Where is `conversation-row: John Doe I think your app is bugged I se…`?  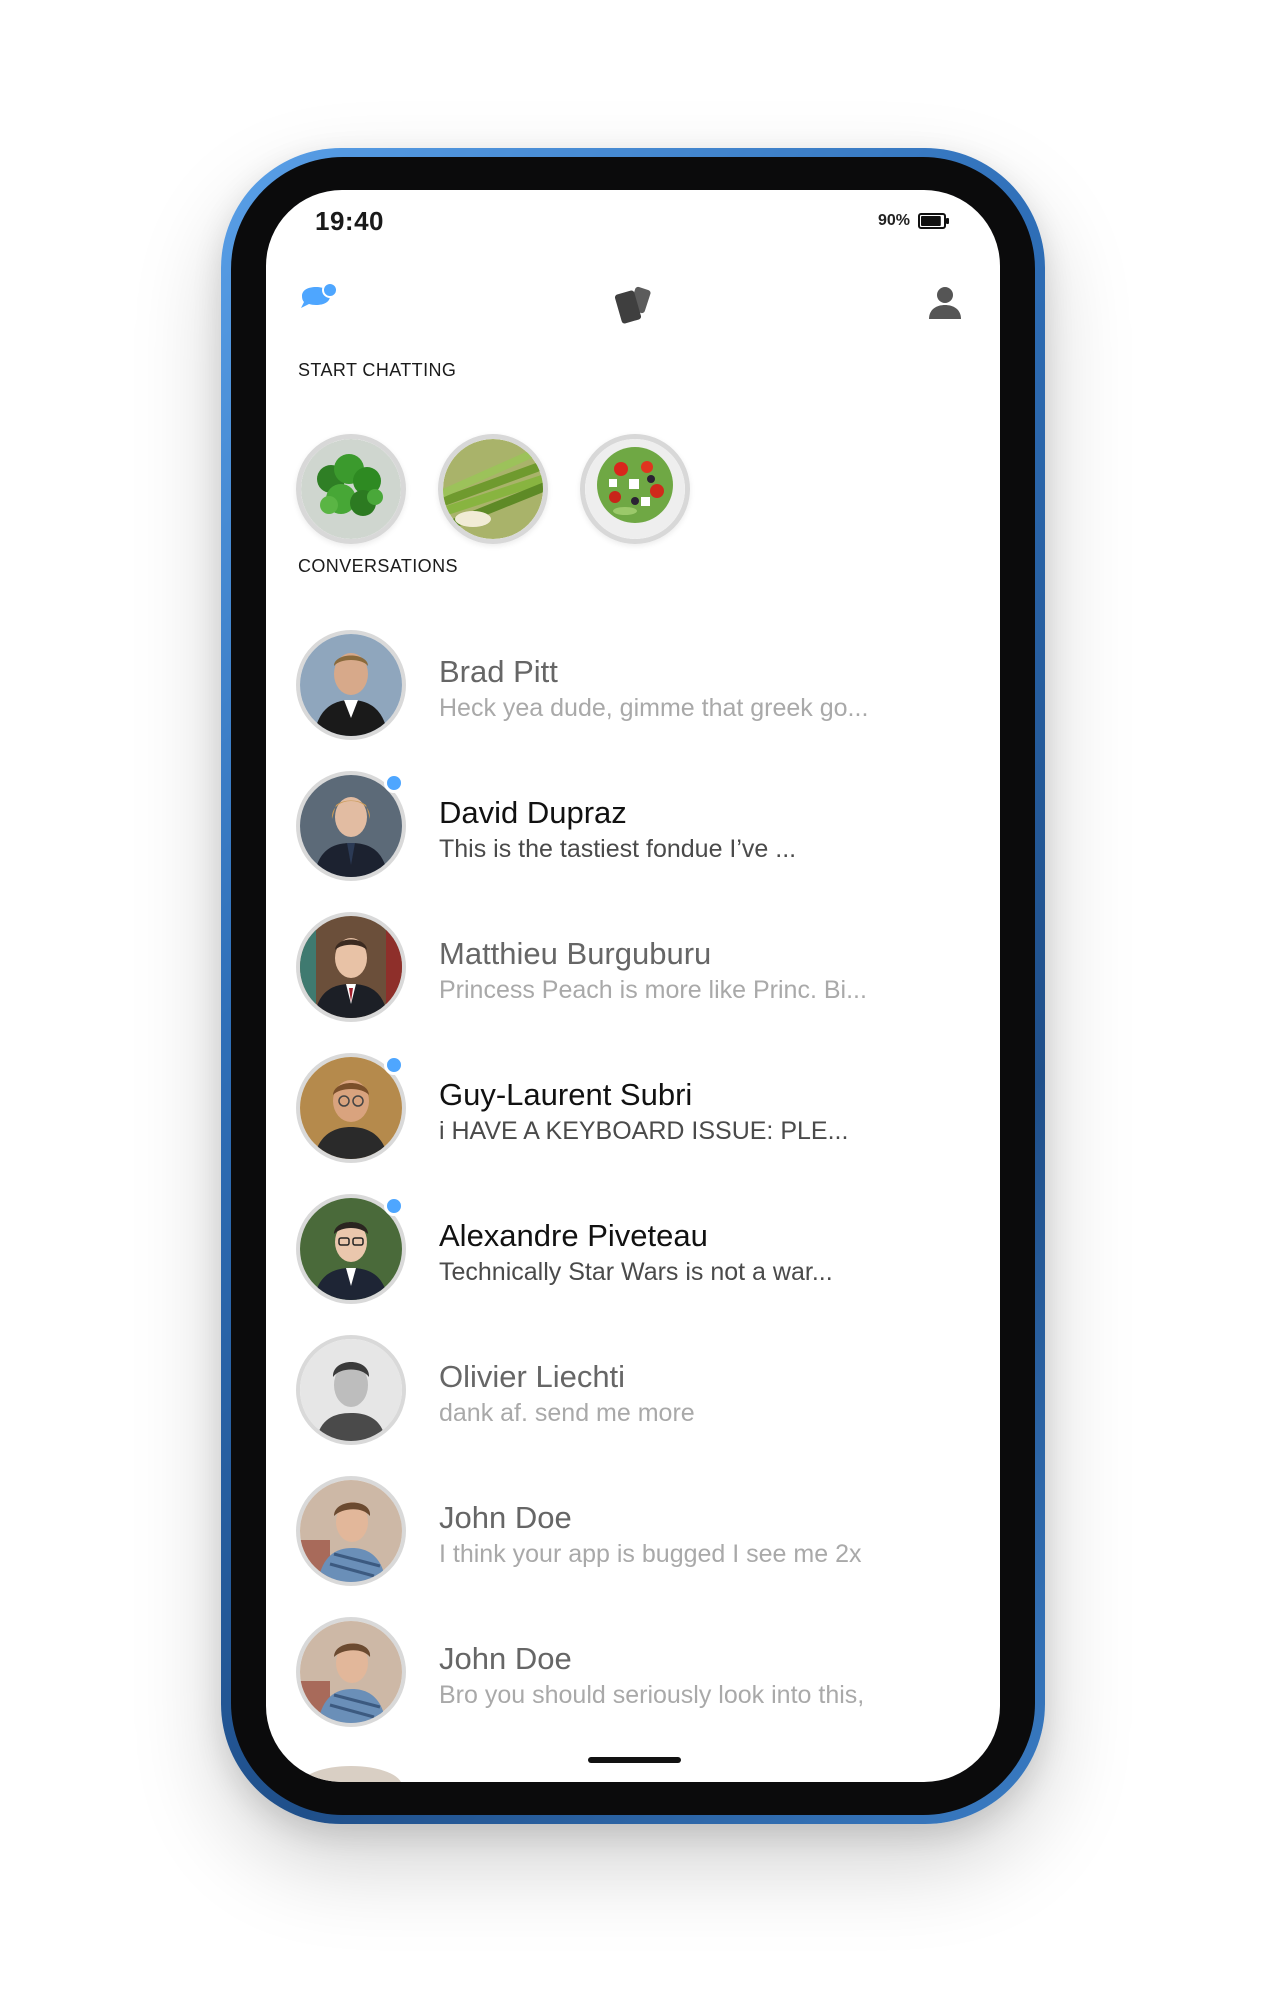 conversation-row: John Doe I think your app is bugged I se… is located at coordinates (633, 1546).